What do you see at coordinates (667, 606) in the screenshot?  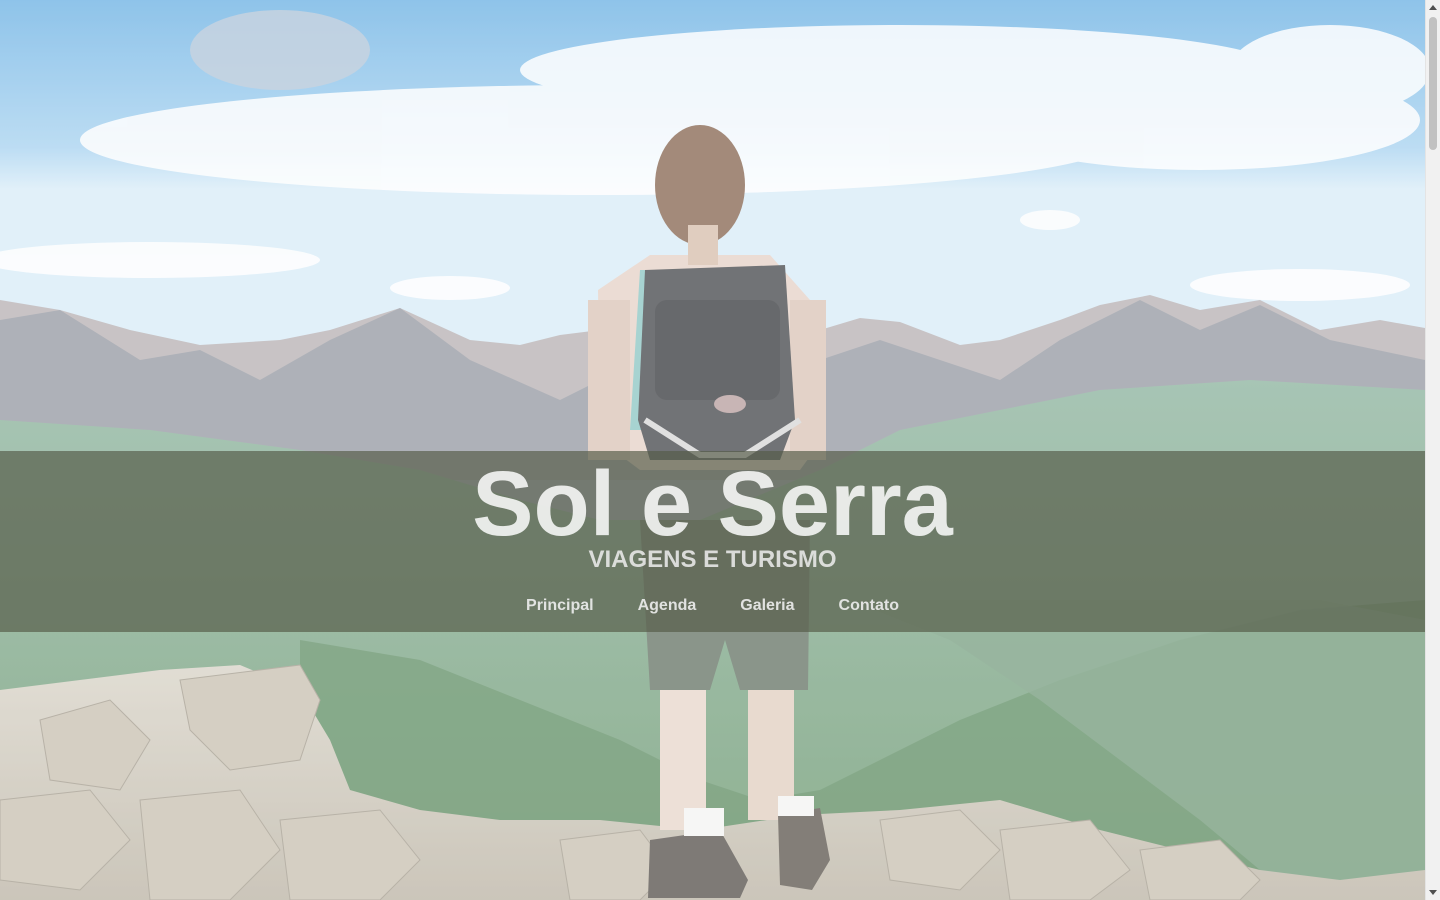 I see `nav-link-agenda: Agenda` at bounding box center [667, 606].